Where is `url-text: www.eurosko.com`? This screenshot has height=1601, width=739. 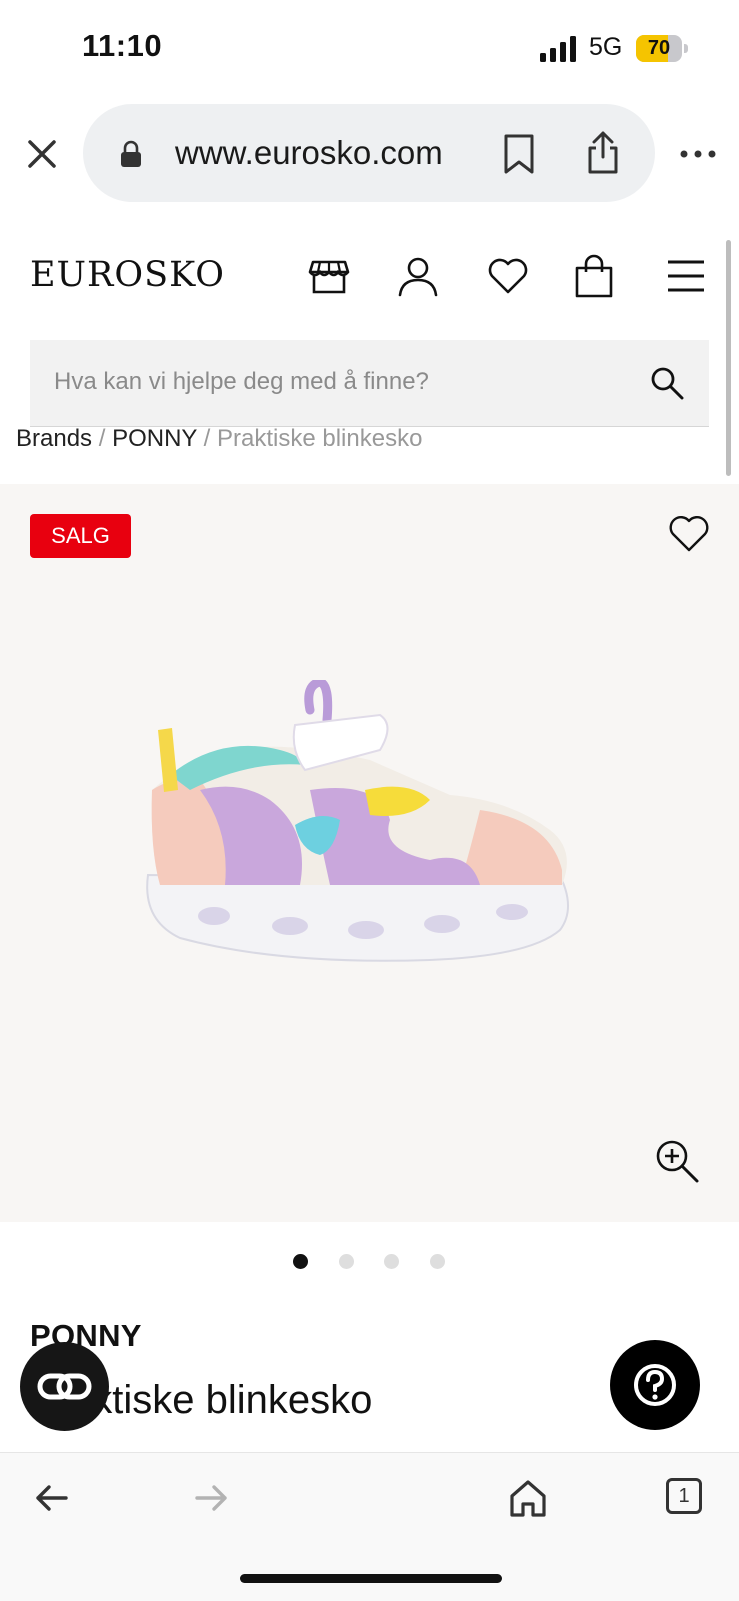 url-text: www.eurosko.com is located at coordinates (309, 153).